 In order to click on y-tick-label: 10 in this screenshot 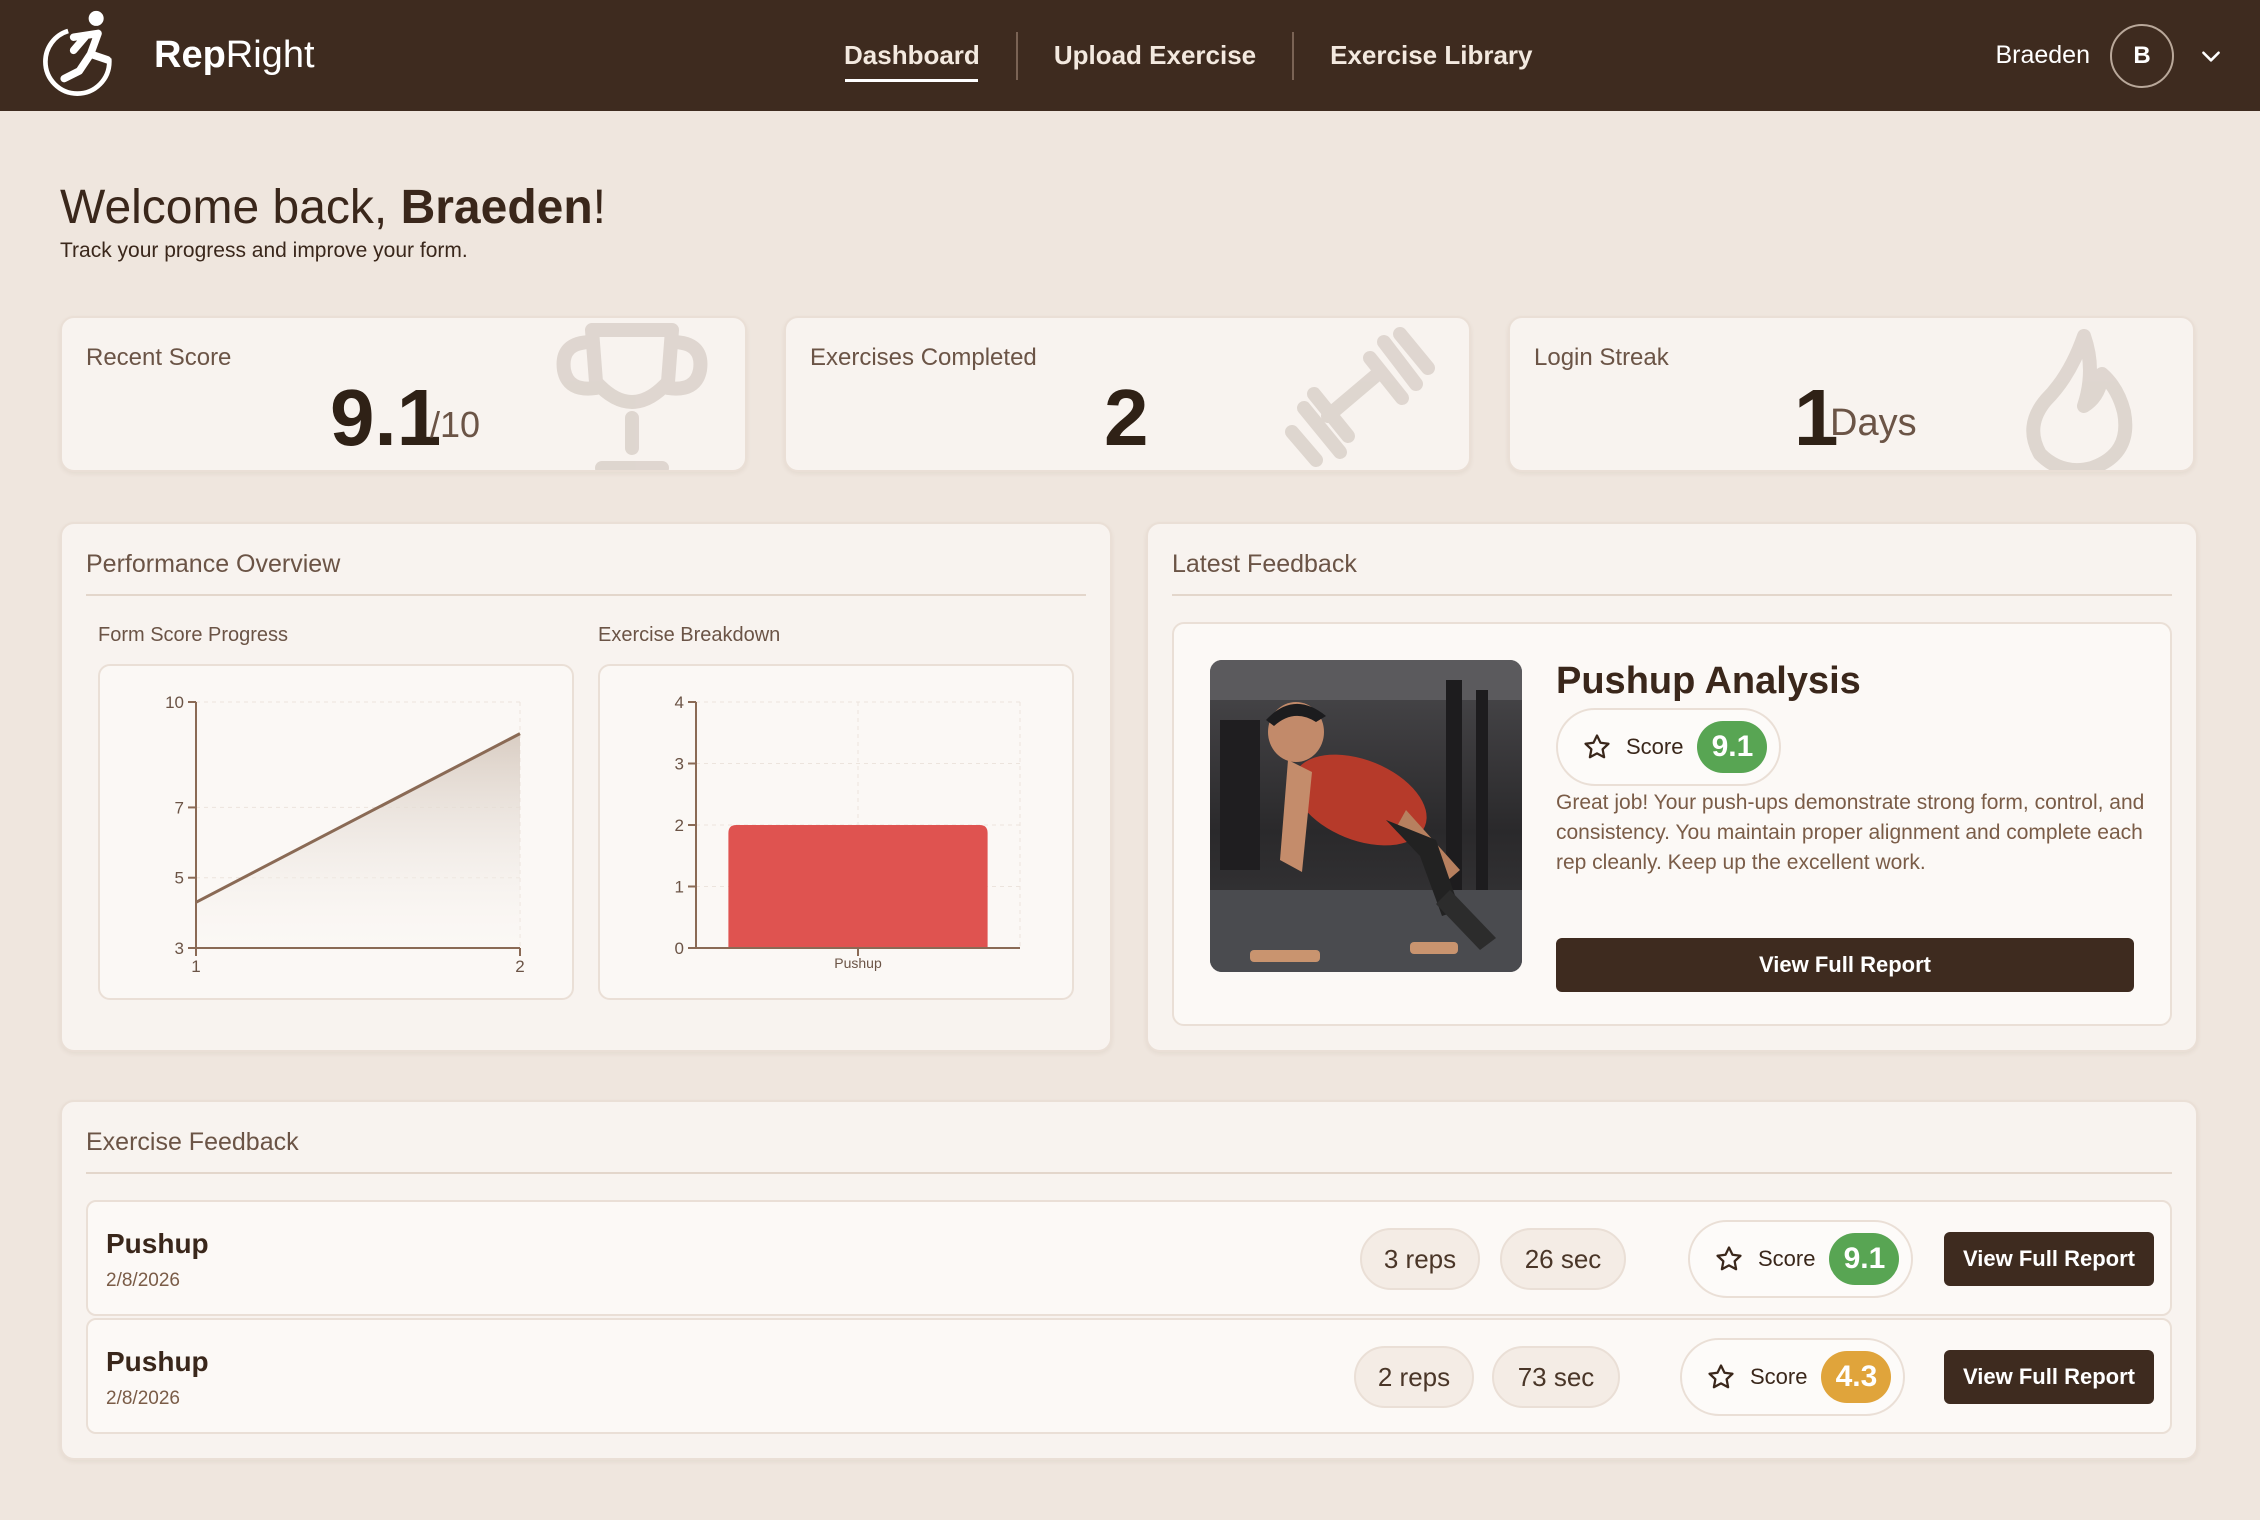, I will do `click(174, 702)`.